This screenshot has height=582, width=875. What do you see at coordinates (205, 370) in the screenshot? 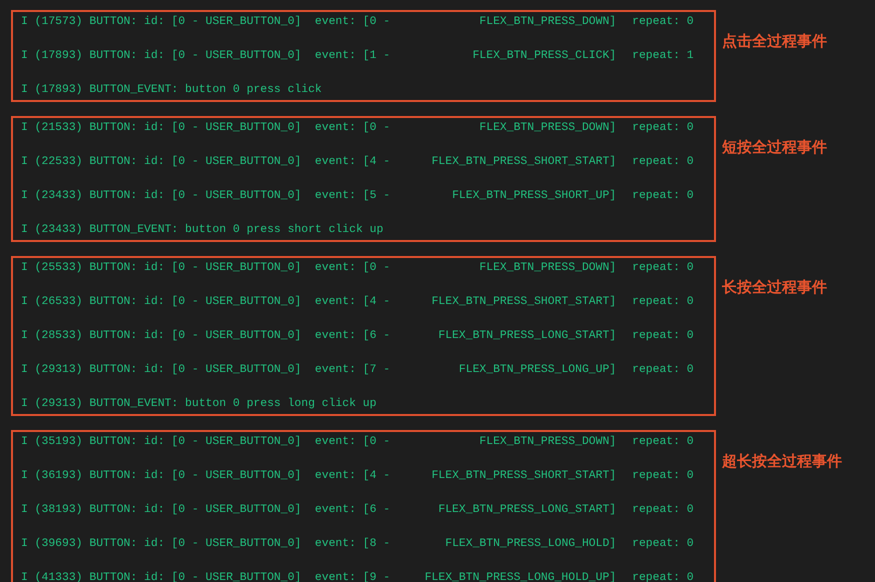
I see `log-text: I (29313) BUTTON: id: [0 - USER_BUTTON_0] event: [7 -` at bounding box center [205, 370].